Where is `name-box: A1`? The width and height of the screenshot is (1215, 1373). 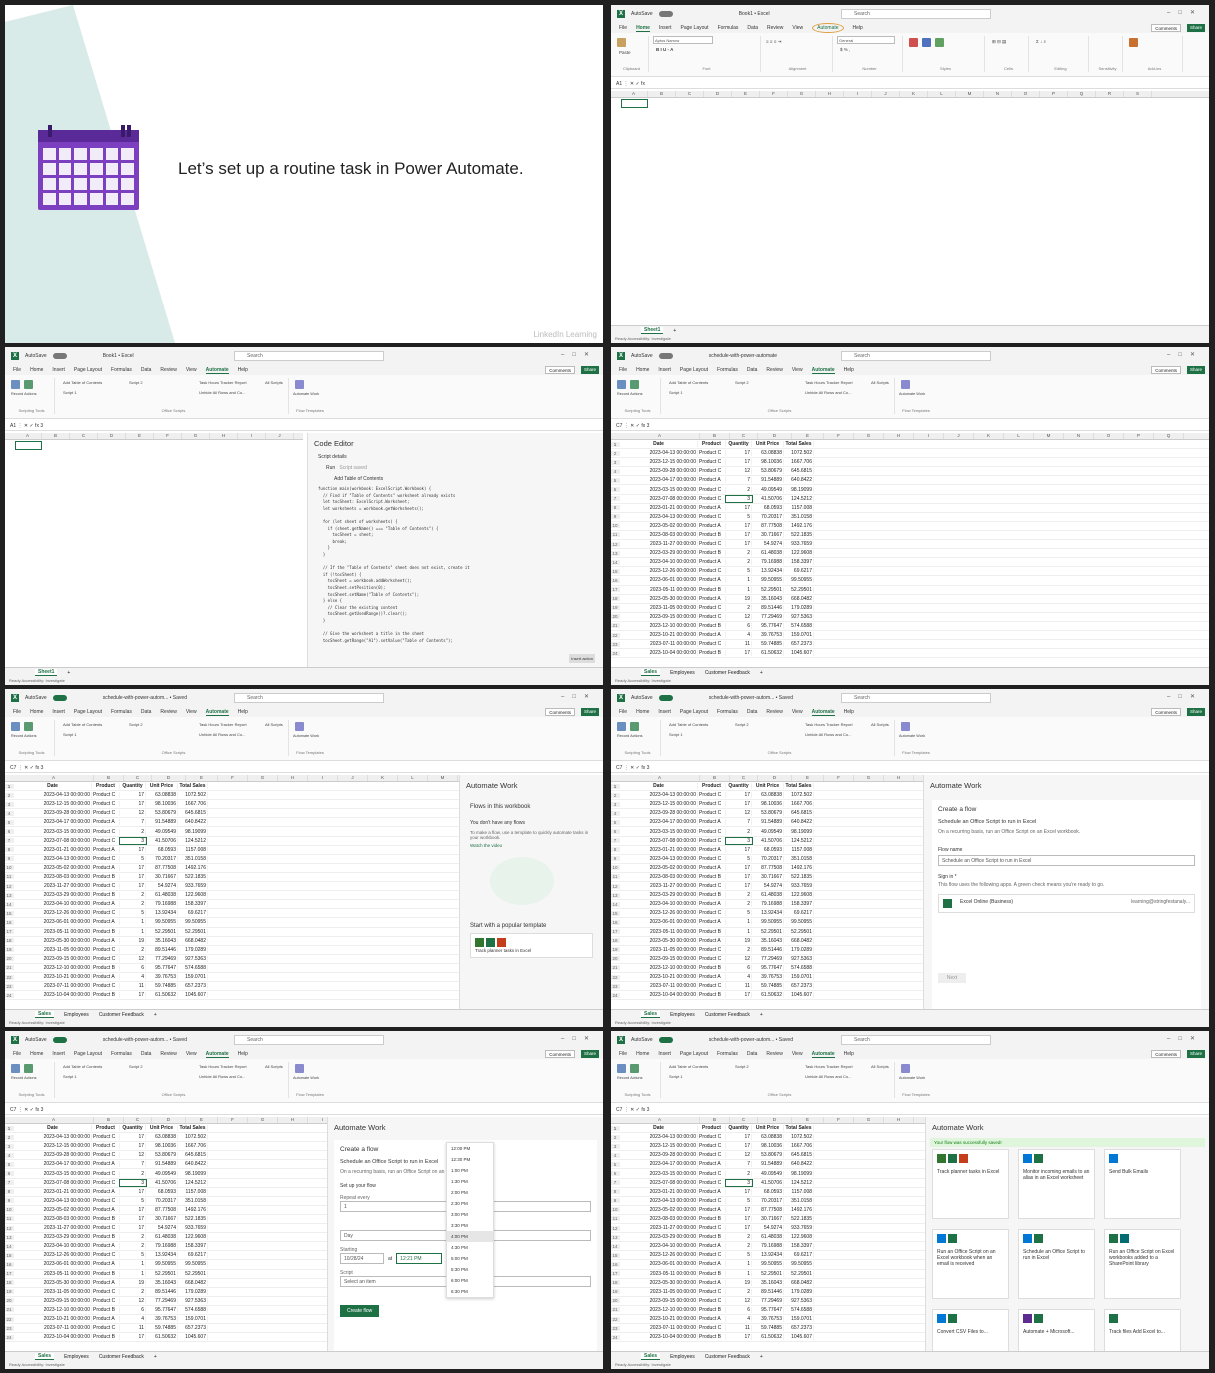 name-box: A1 is located at coordinates (13, 426).